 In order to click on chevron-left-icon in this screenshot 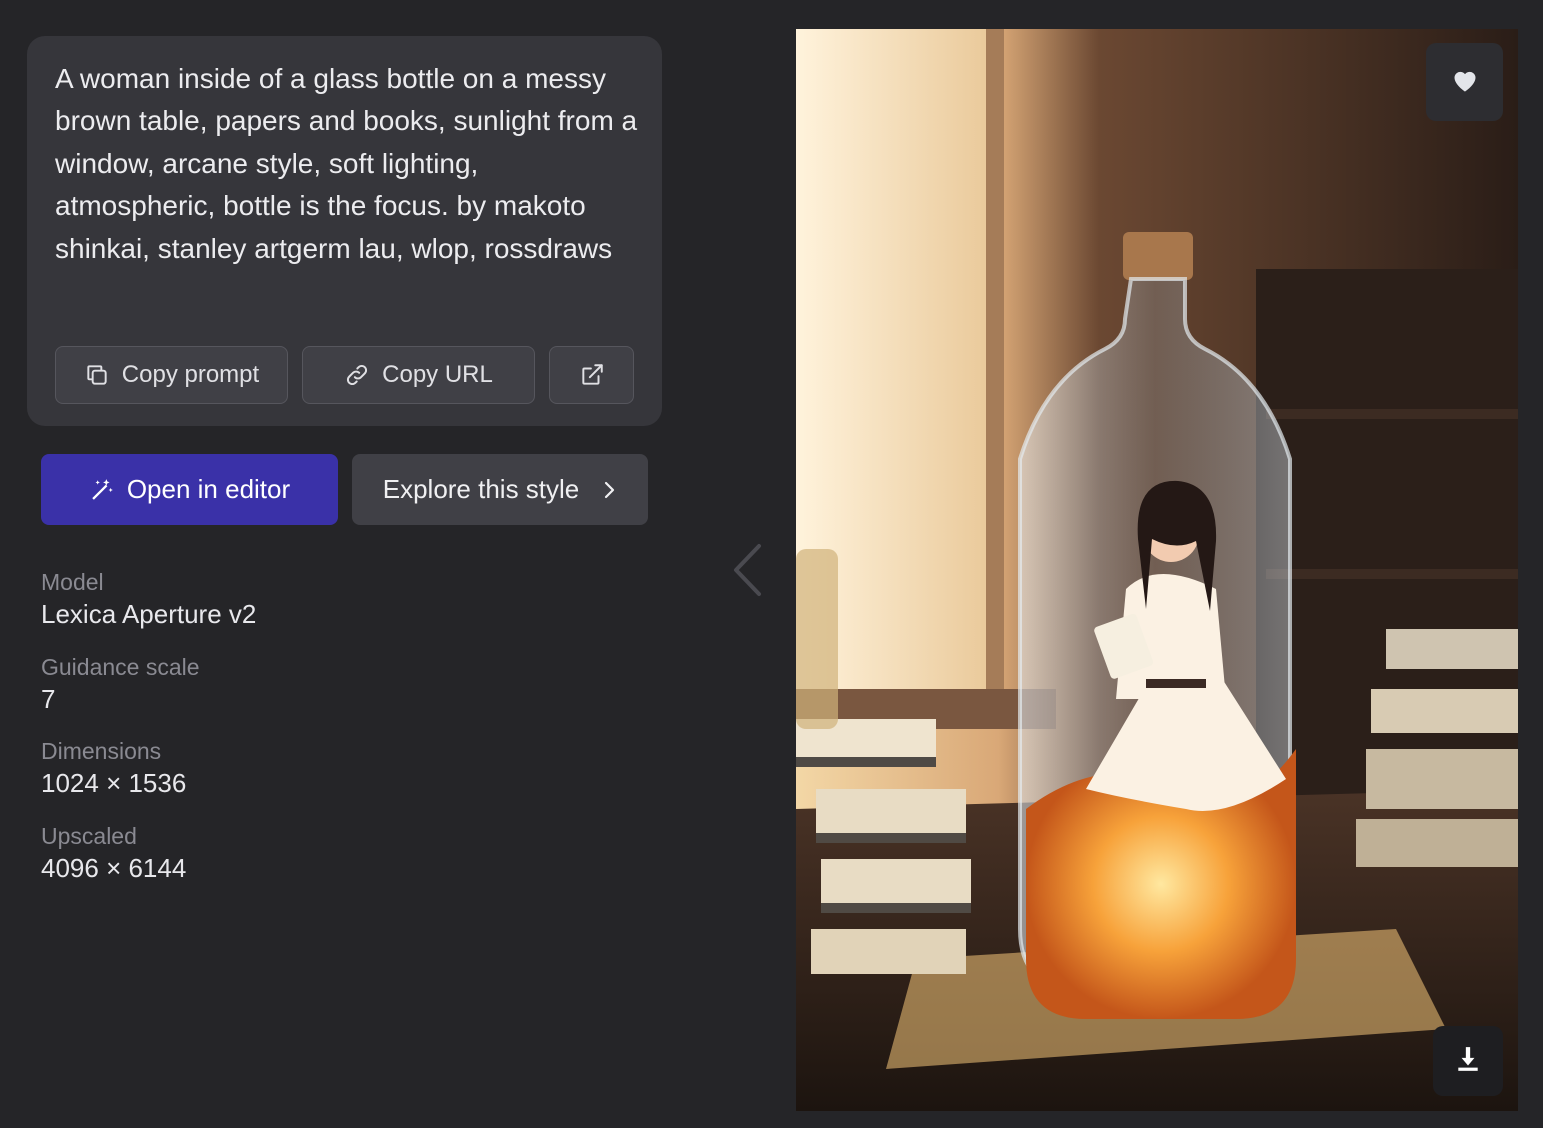, I will do `click(748, 573)`.